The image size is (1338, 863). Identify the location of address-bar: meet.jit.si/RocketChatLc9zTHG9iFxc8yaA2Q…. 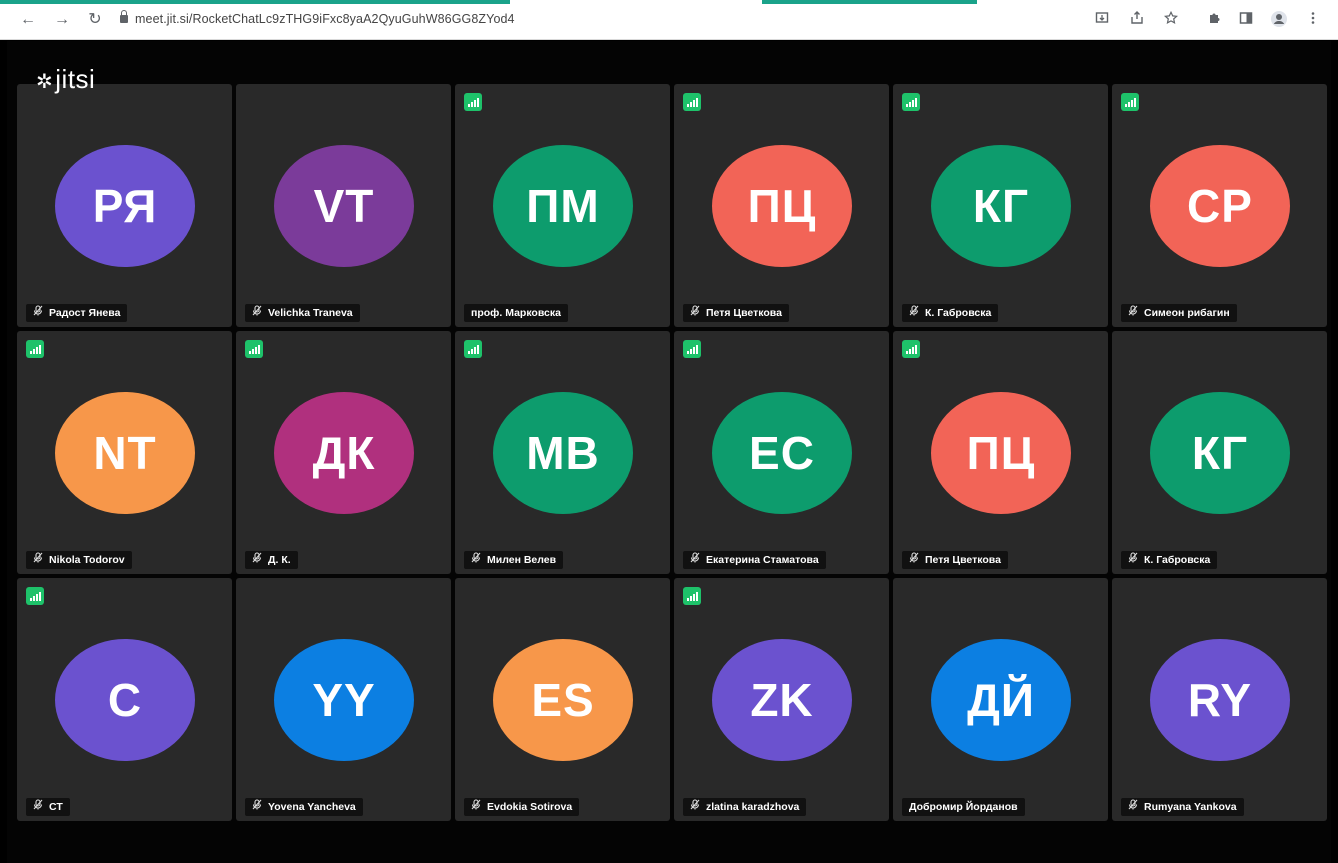
(325, 19).